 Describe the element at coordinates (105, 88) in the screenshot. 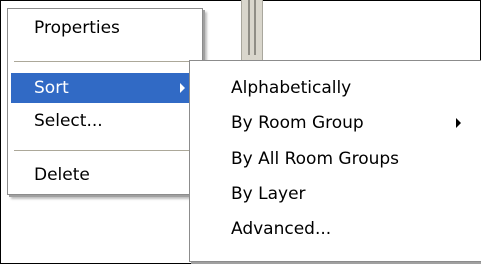

I see `menu-item-sort: Sort` at that location.